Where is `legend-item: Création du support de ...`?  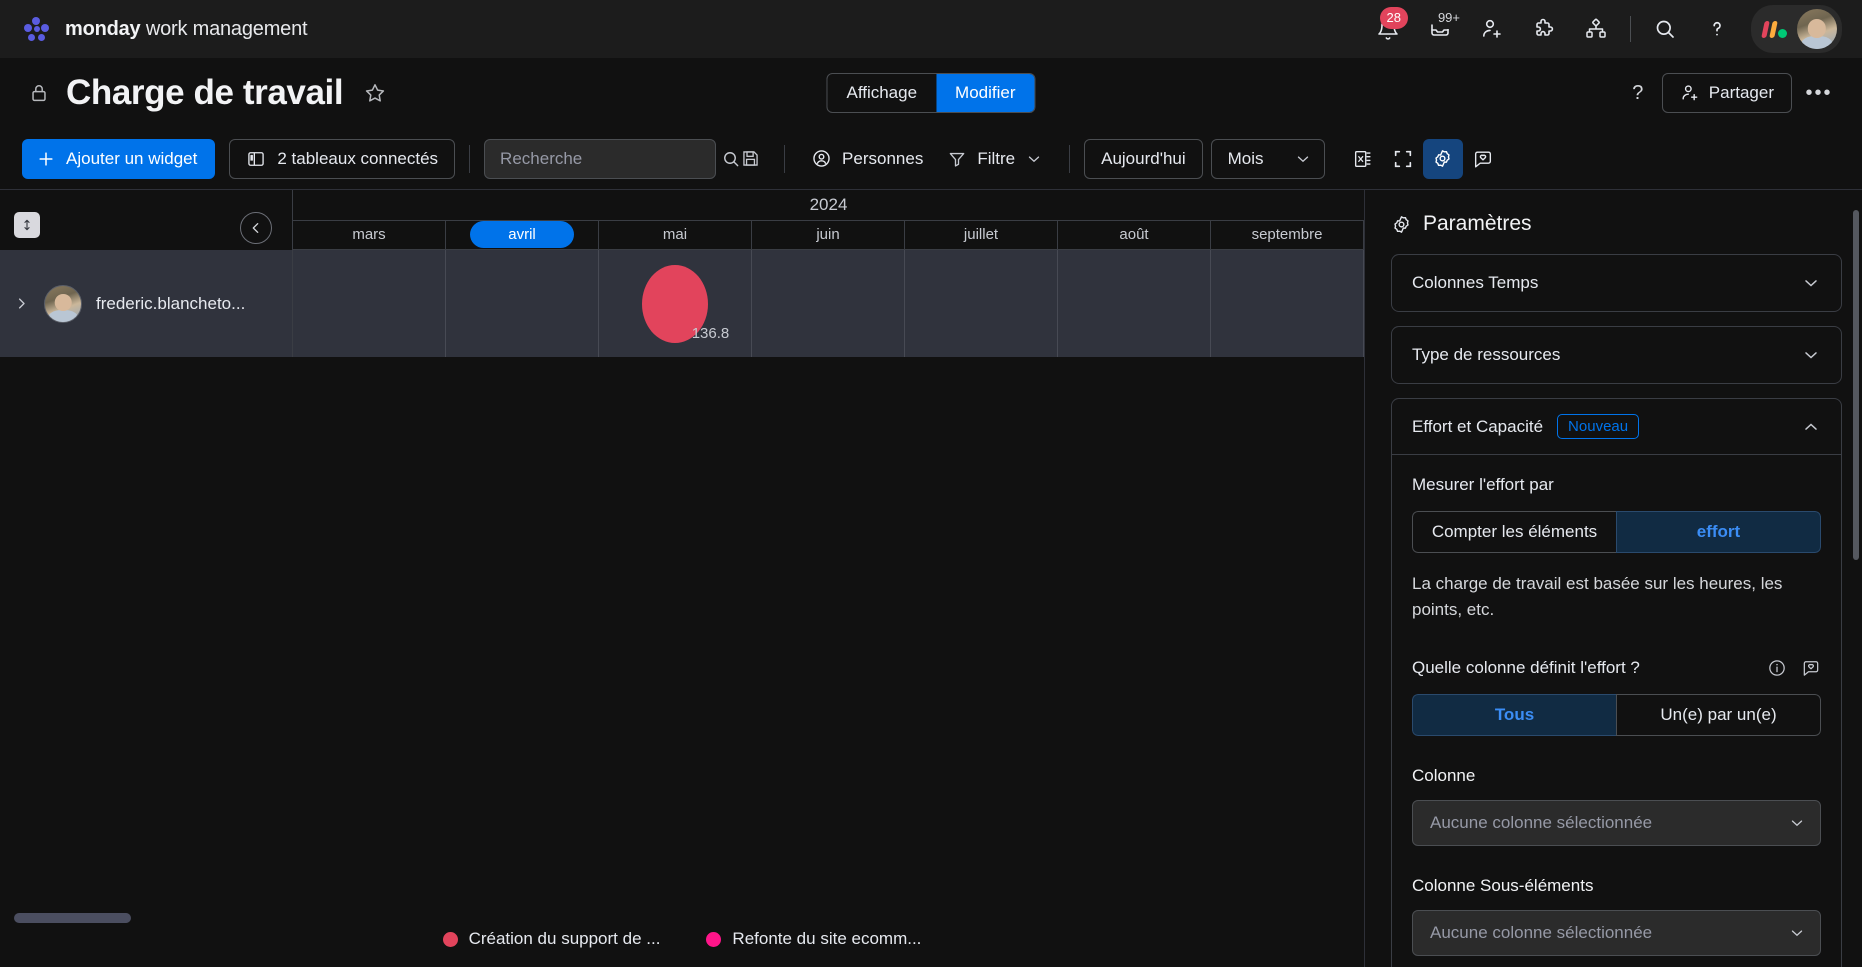
legend-item: Création du support de ... is located at coordinates (551, 939).